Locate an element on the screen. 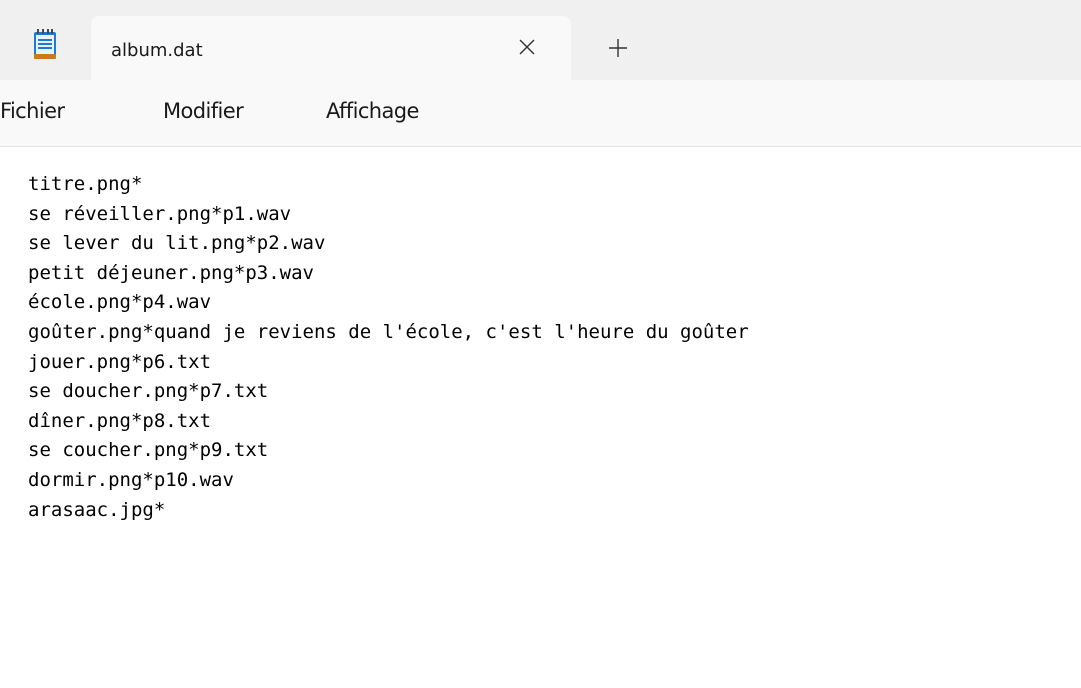 The image size is (1081, 688). text-line: dormir.png*p10.wav is located at coordinates (131, 479).